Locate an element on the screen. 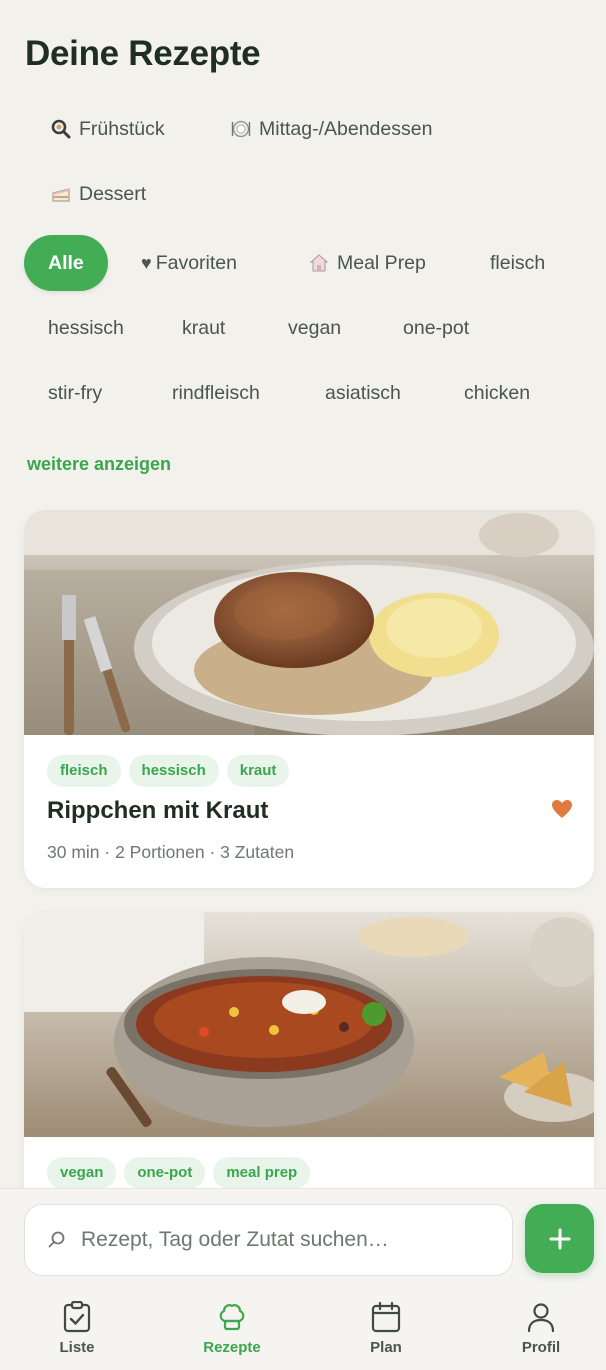 The image size is (606, 1370). add-recipe-button is located at coordinates (559, 1238).